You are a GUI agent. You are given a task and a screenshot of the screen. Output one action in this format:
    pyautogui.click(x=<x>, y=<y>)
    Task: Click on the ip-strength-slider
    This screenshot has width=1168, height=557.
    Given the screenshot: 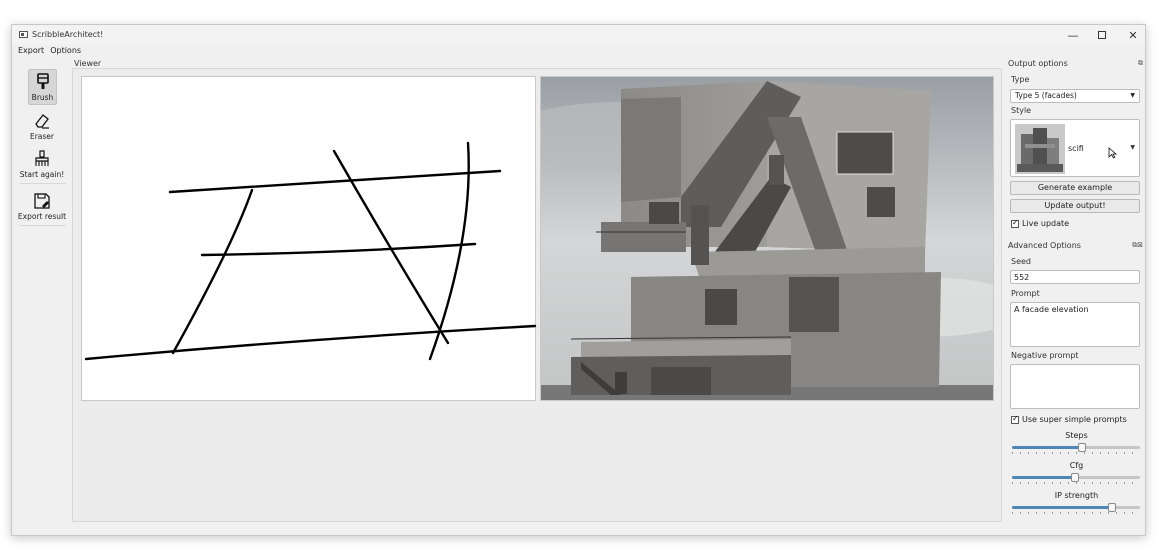 What is the action you would take?
    pyautogui.click(x=1076, y=508)
    